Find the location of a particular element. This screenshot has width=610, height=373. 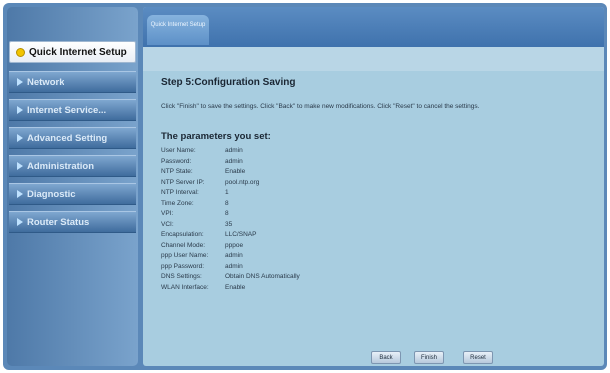

param-key: DNS Settings: is located at coordinates (181, 276).